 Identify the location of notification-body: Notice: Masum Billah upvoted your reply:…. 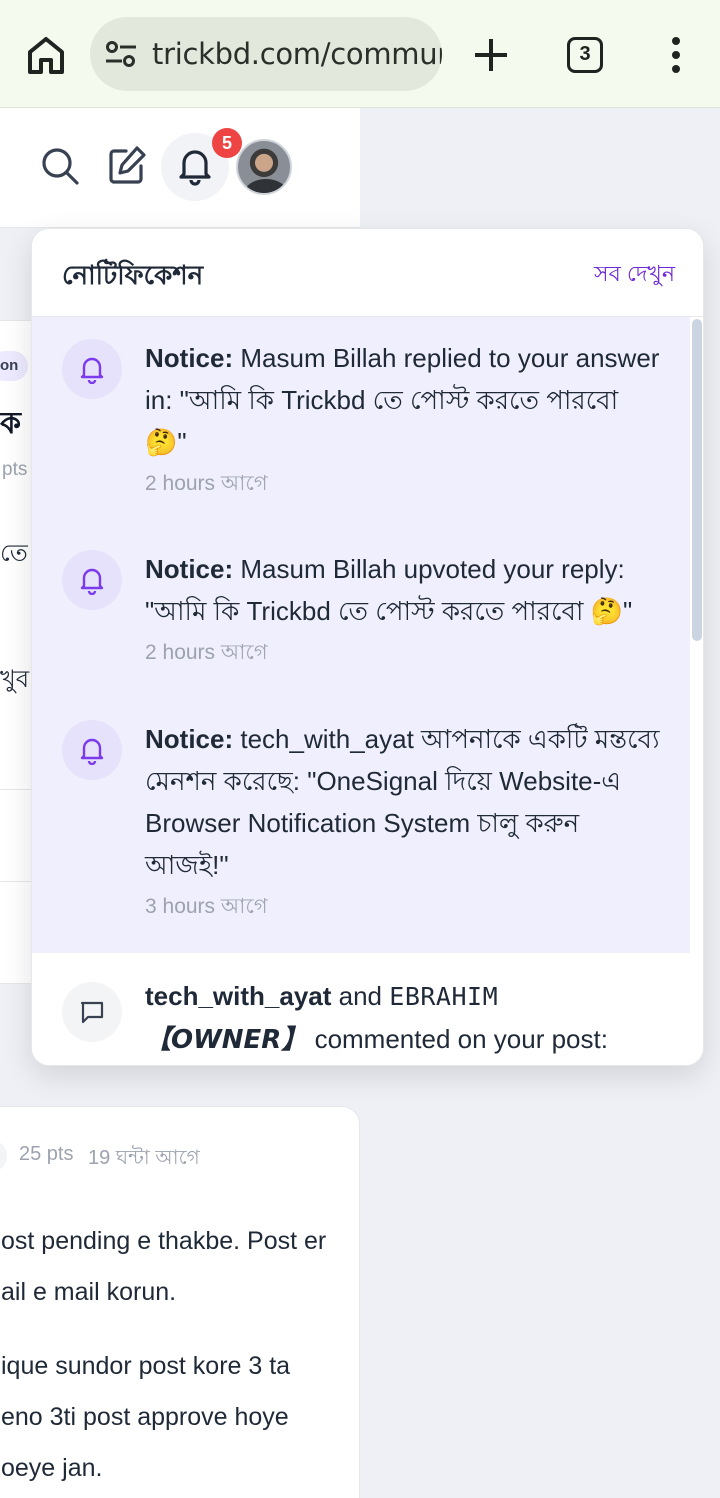
(405, 608).